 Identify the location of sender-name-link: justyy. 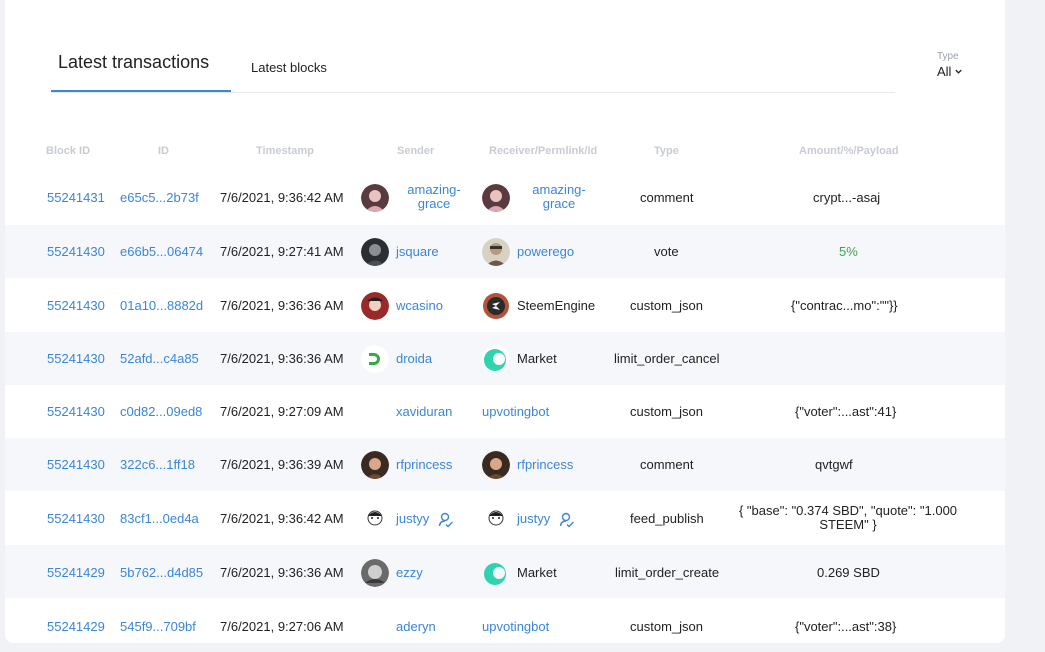
(412, 518).